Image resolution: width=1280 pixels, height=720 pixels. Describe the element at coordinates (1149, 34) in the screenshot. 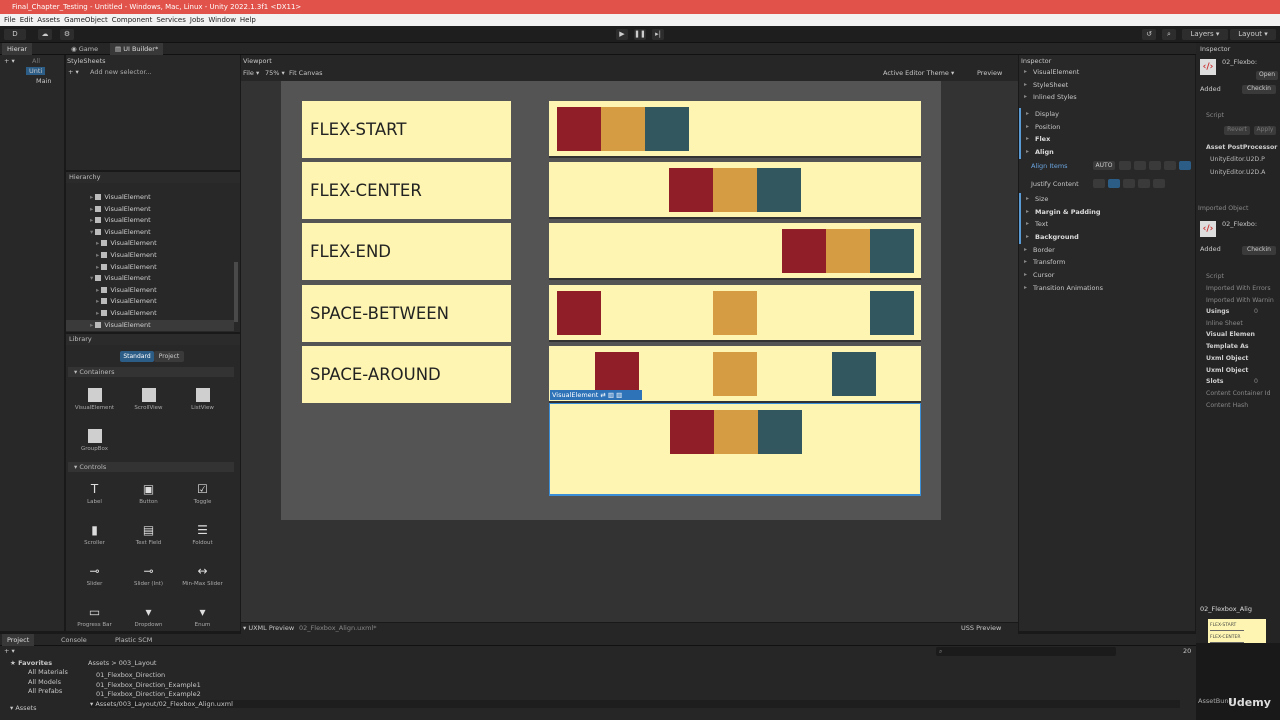

I see `history-icon: ↺` at that location.